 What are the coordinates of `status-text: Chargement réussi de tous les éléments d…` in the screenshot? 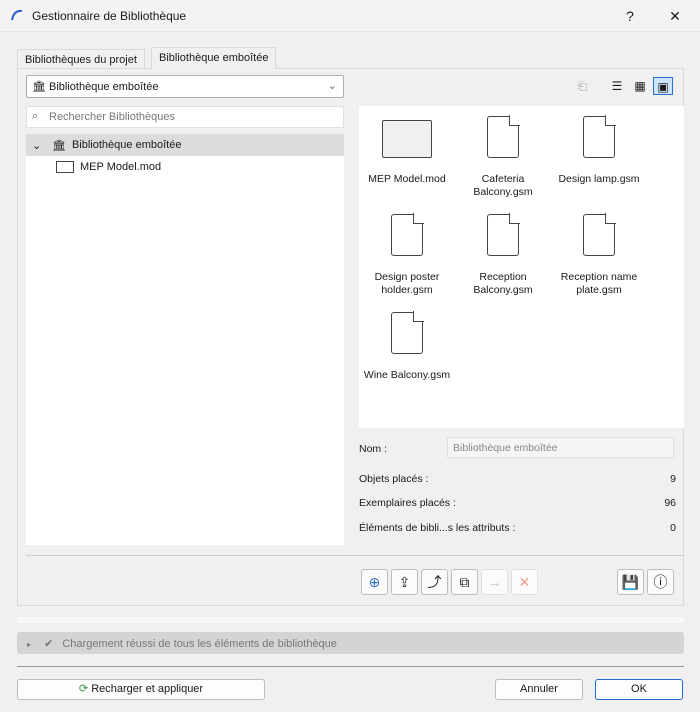 It's located at (199, 644).